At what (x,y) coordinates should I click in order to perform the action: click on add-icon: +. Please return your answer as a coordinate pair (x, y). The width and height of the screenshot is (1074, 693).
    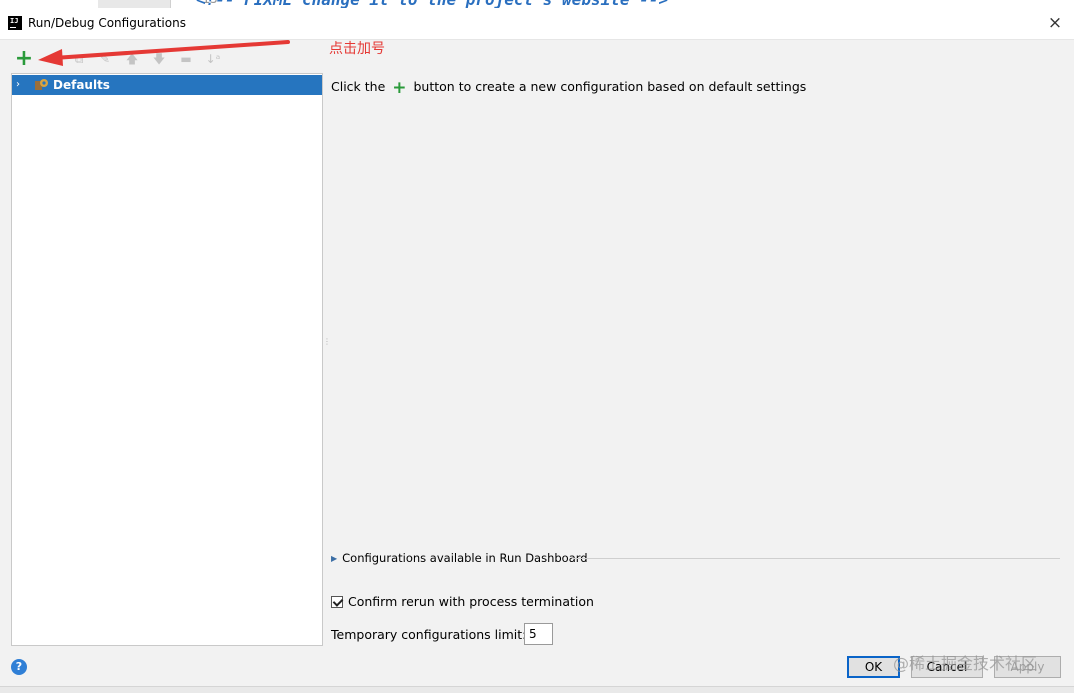
    Looking at the image, I should click on (399, 88).